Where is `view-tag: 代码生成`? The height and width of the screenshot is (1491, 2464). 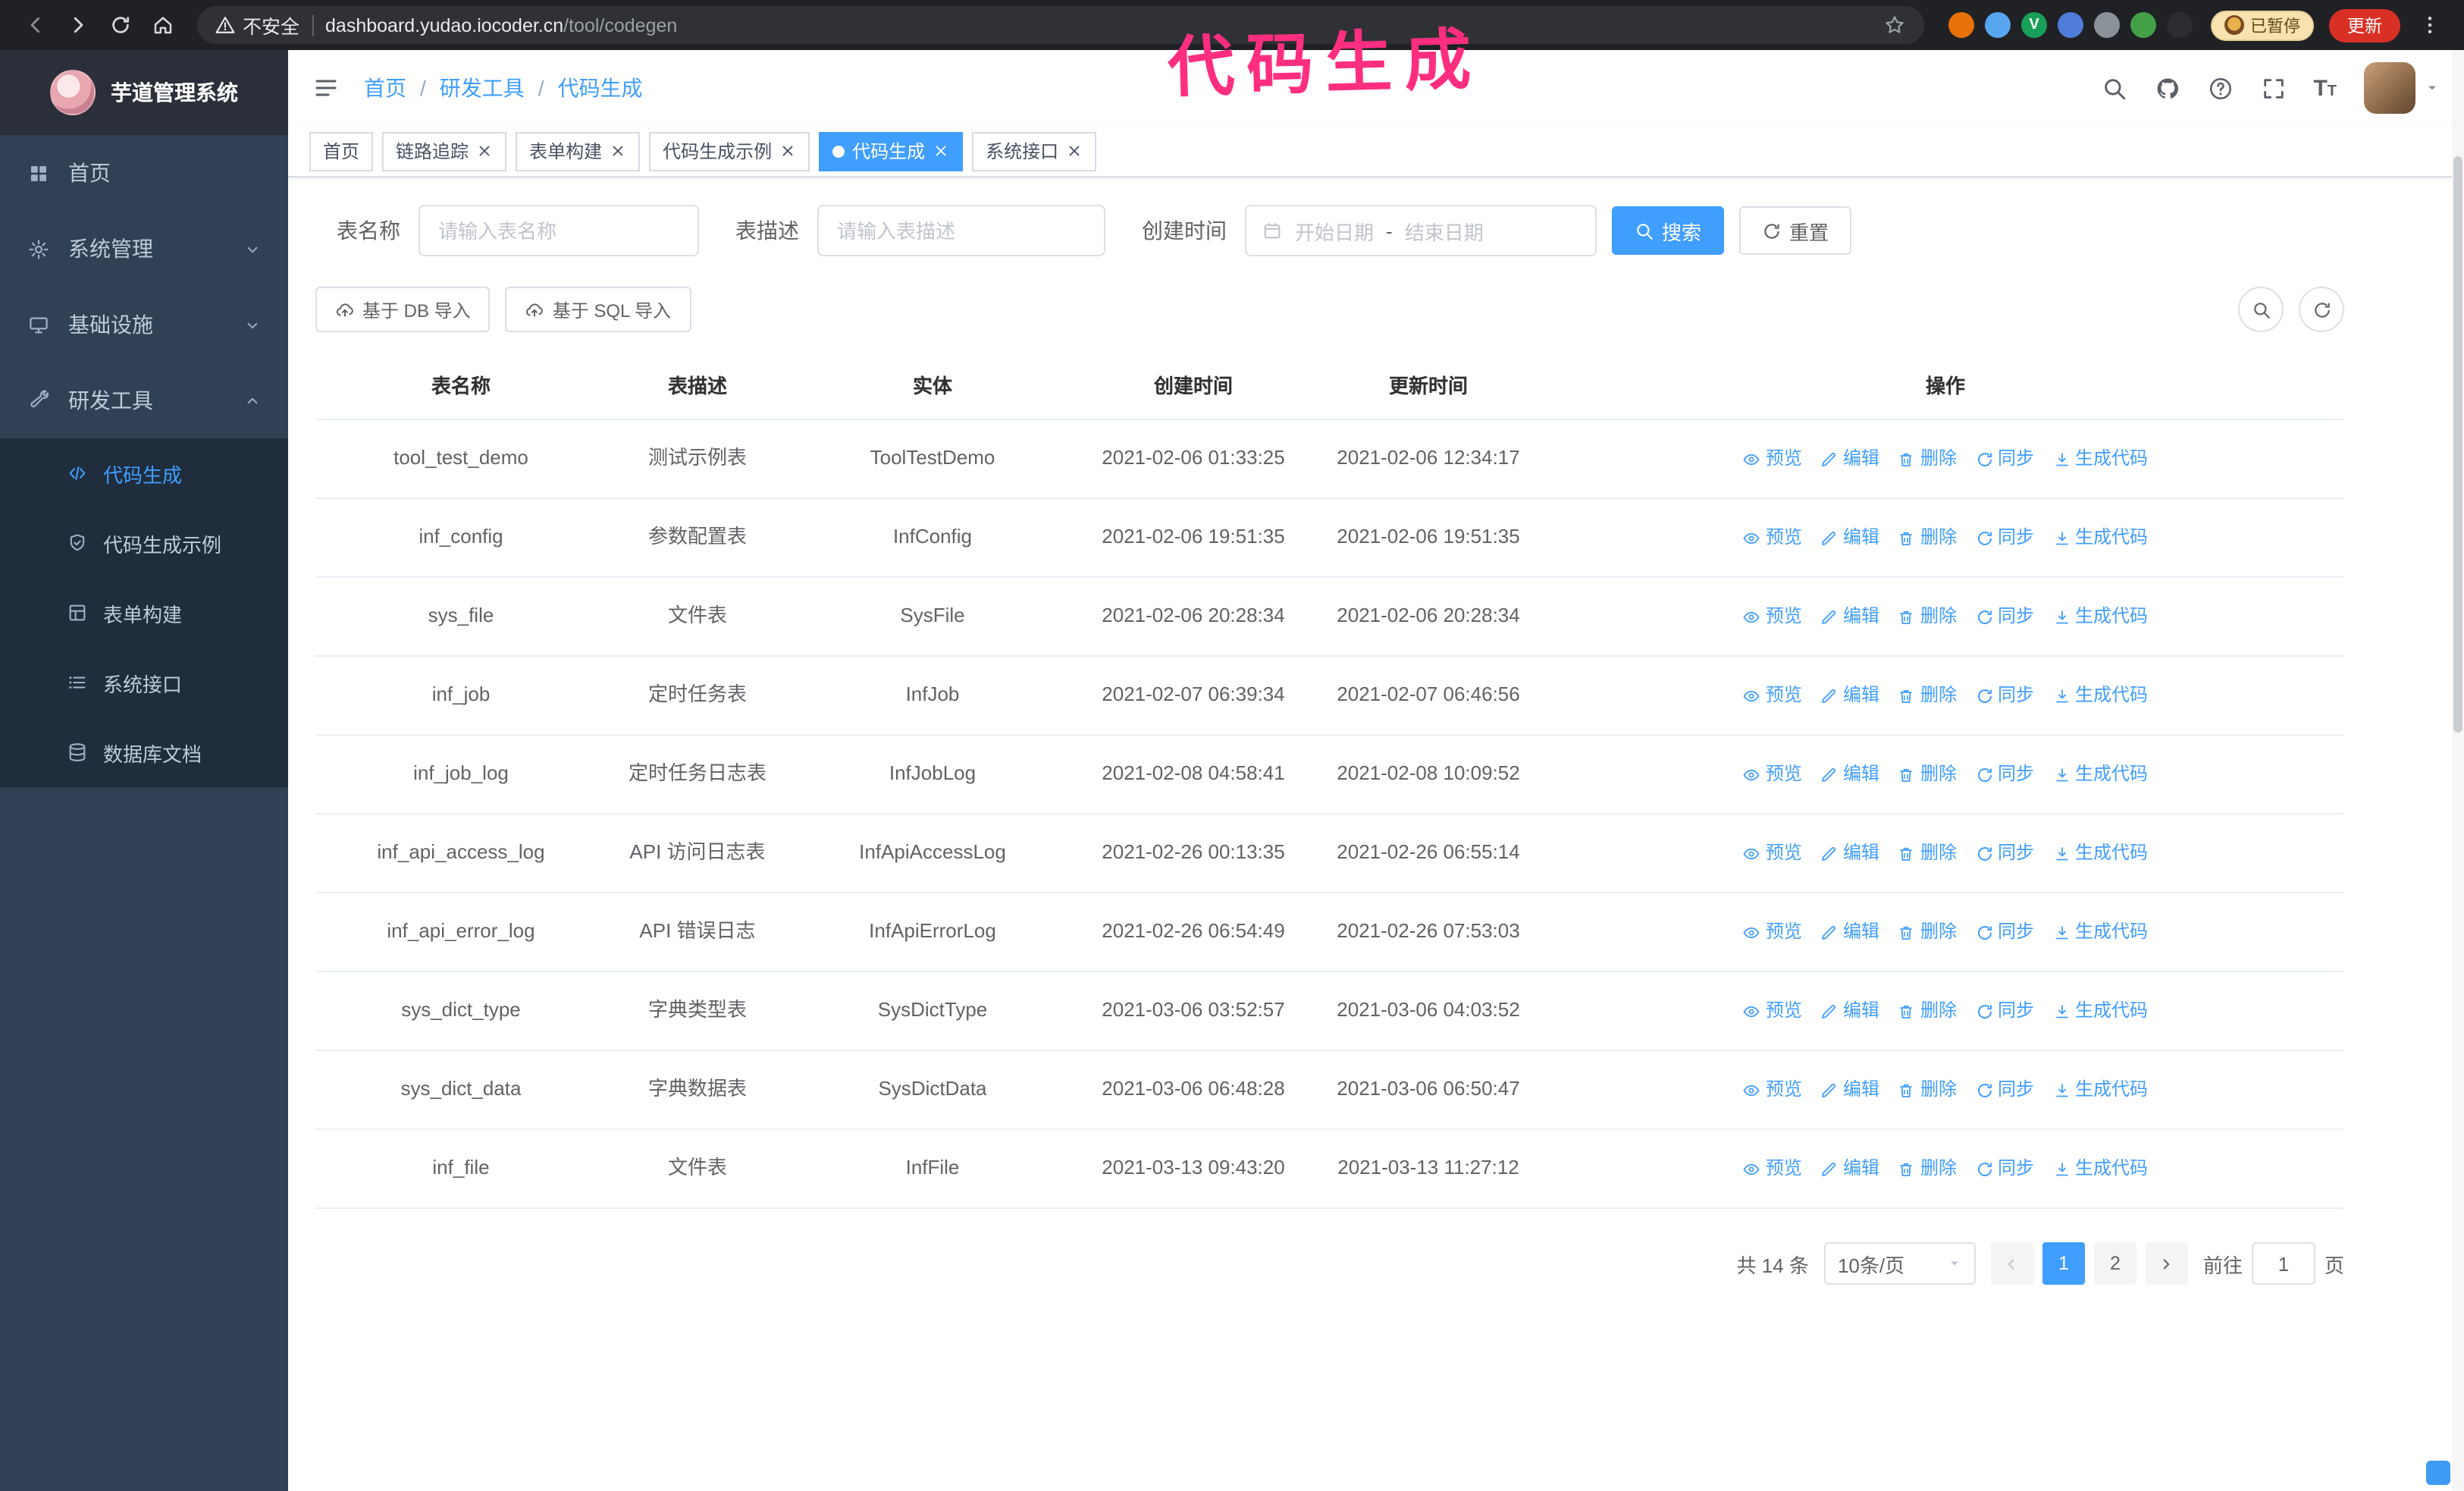
view-tag: 代码生成 is located at coordinates (892, 151).